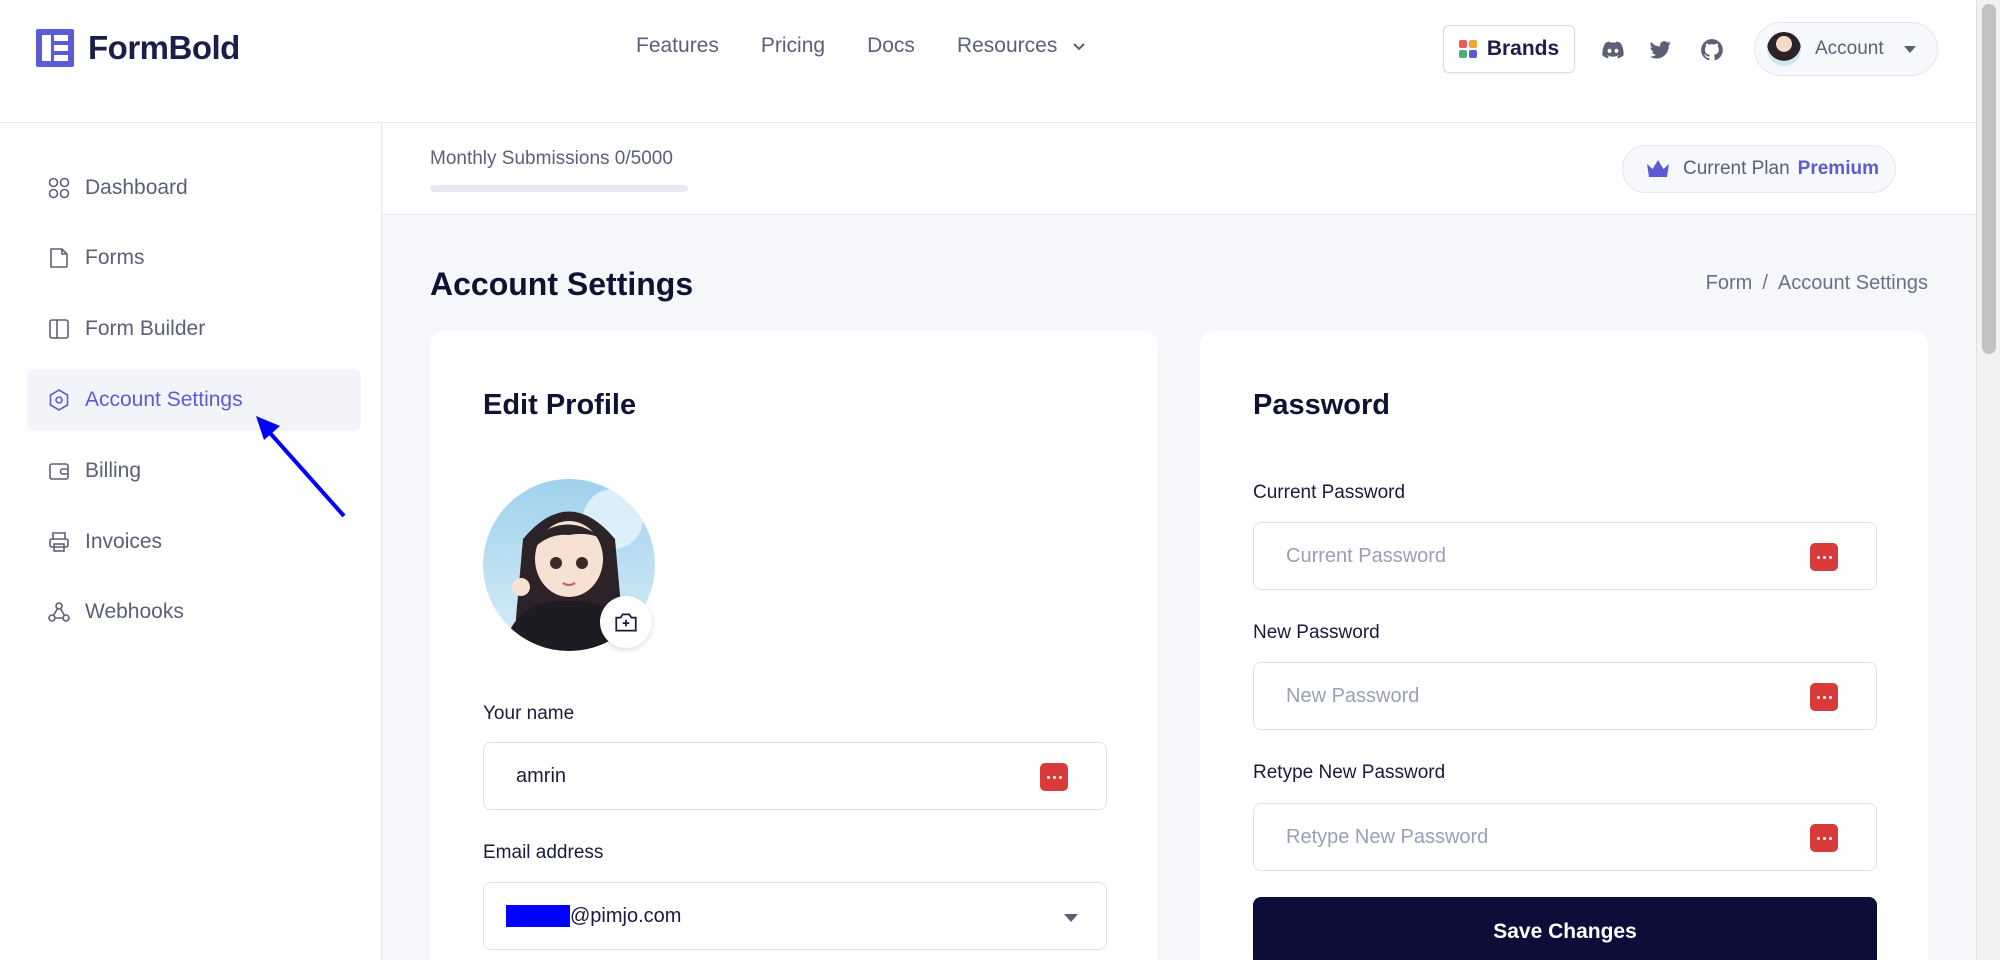  I want to click on twitter-icon, so click(1660, 50).